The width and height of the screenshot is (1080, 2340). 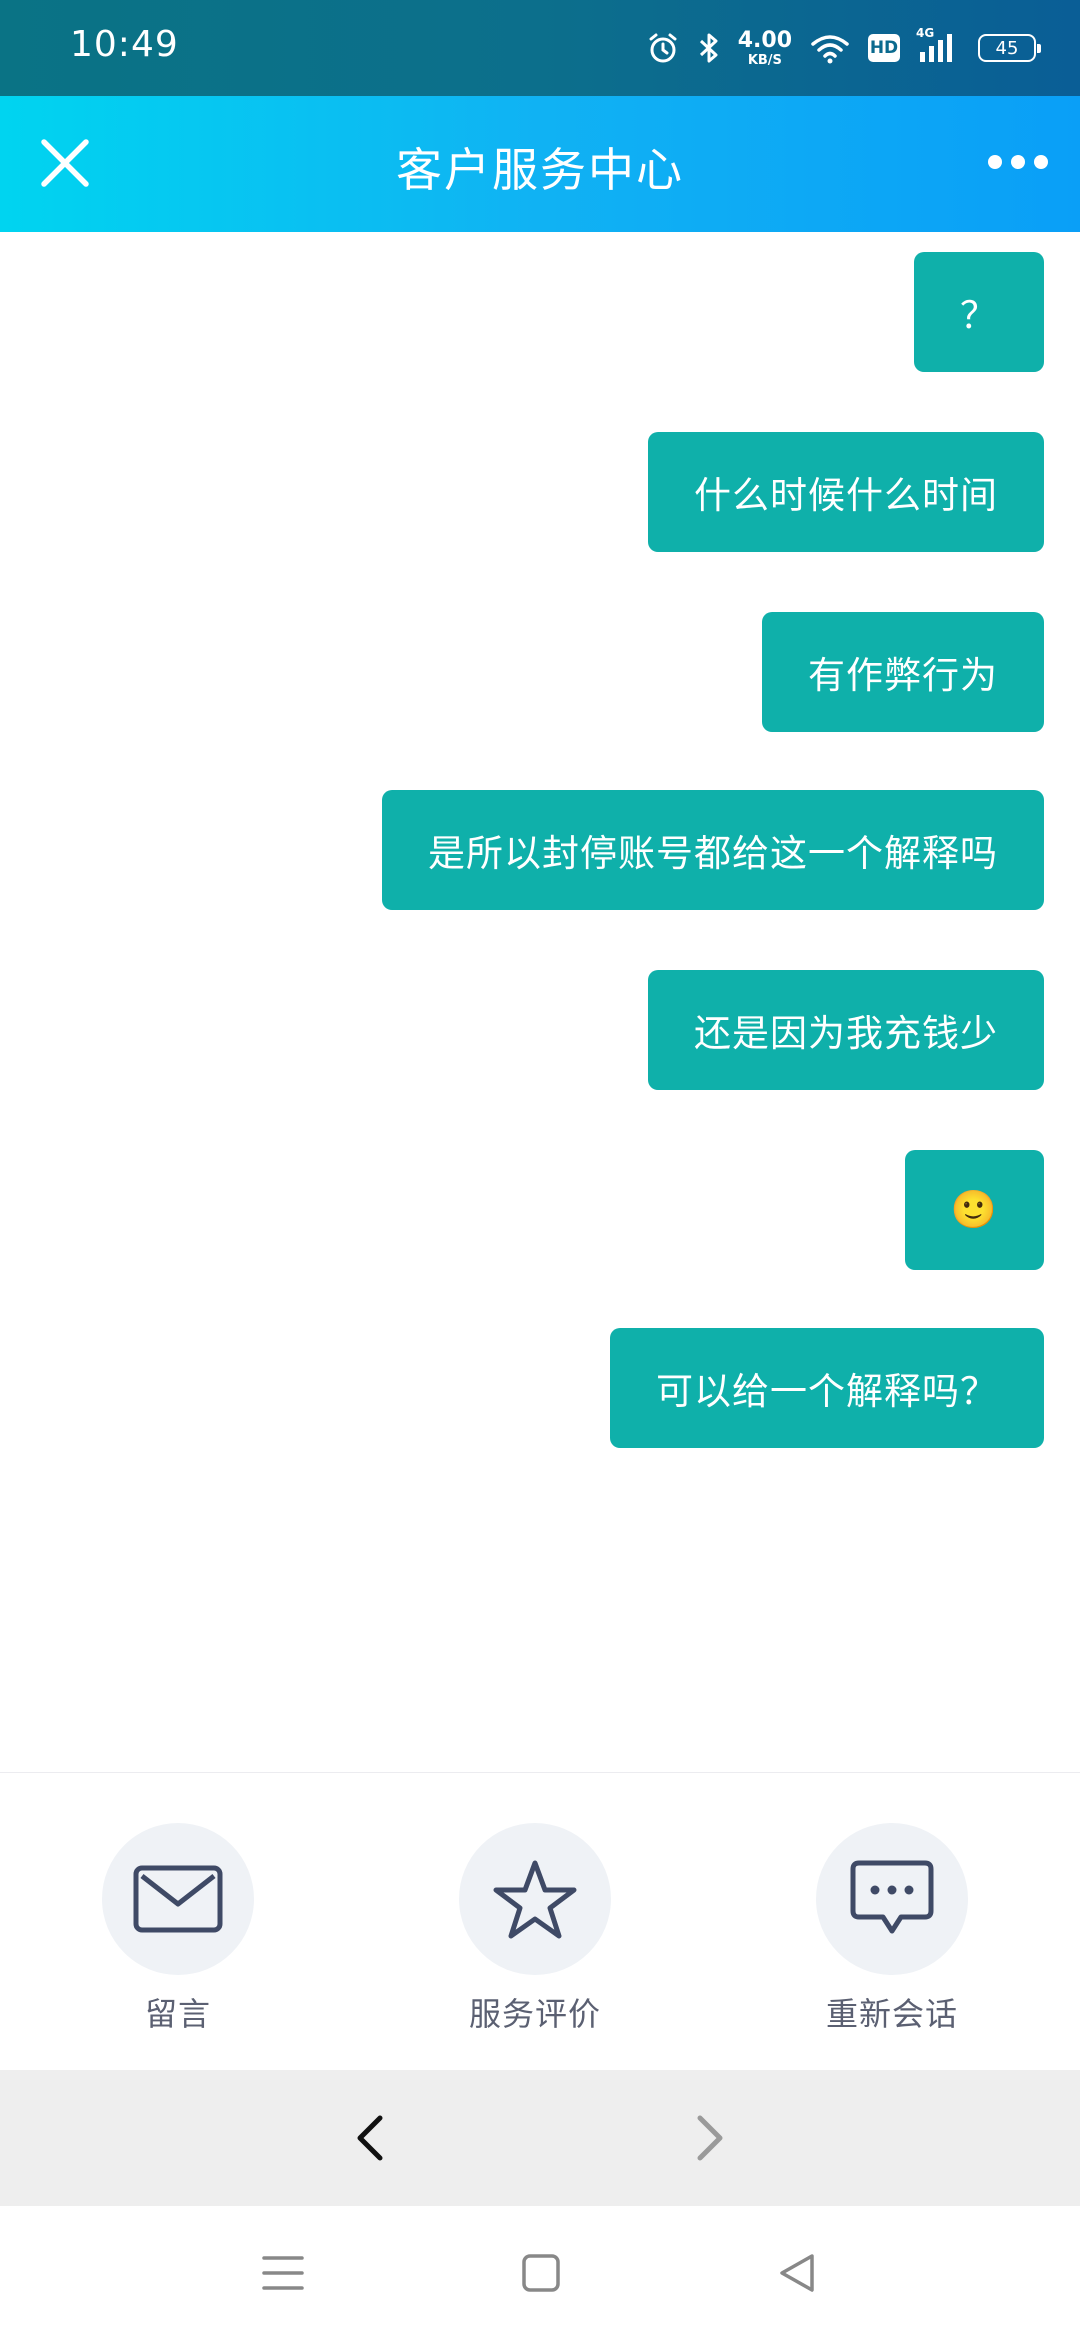 I want to click on net-speed-value: 4.00, so click(x=764, y=40).